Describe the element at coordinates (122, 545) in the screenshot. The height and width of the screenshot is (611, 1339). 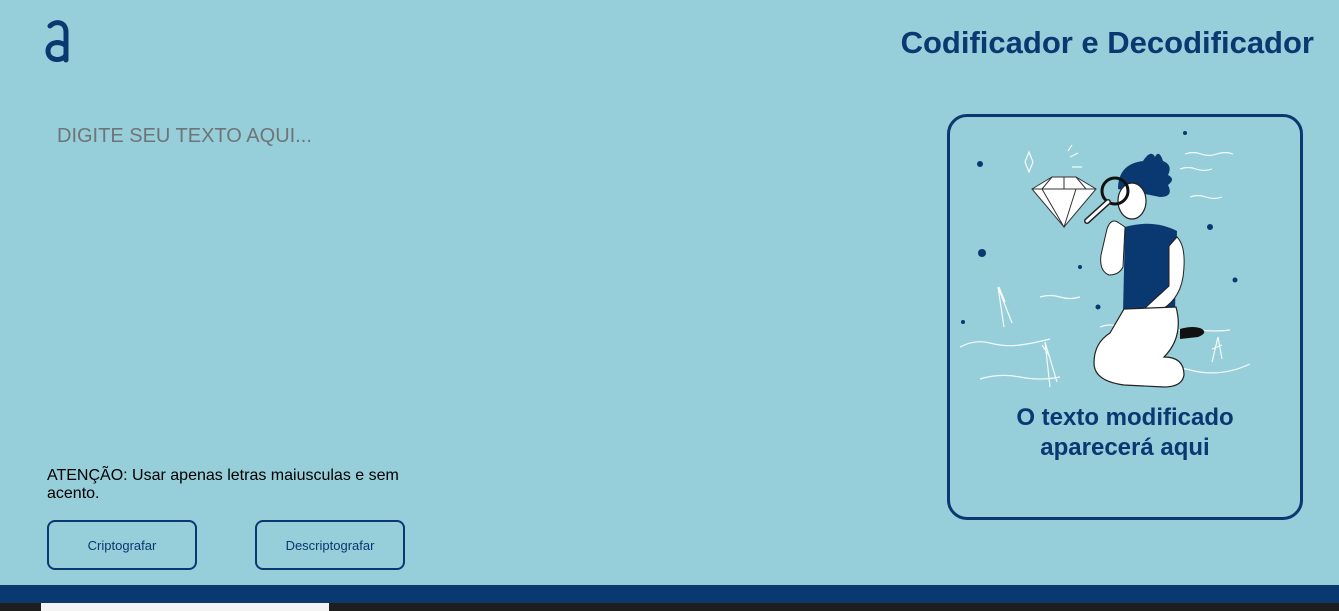
I see `encrypt-button: Criptografar` at that location.